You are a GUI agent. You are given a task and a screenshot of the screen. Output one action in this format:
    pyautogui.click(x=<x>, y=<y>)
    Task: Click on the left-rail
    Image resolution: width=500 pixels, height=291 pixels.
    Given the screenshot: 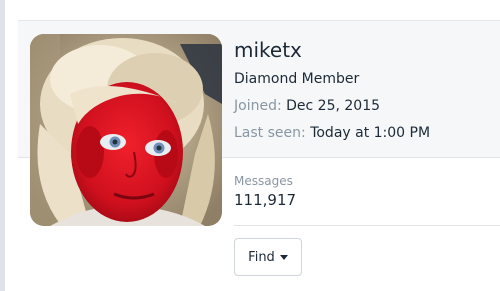 What is the action you would take?
    pyautogui.click(x=2, y=145)
    